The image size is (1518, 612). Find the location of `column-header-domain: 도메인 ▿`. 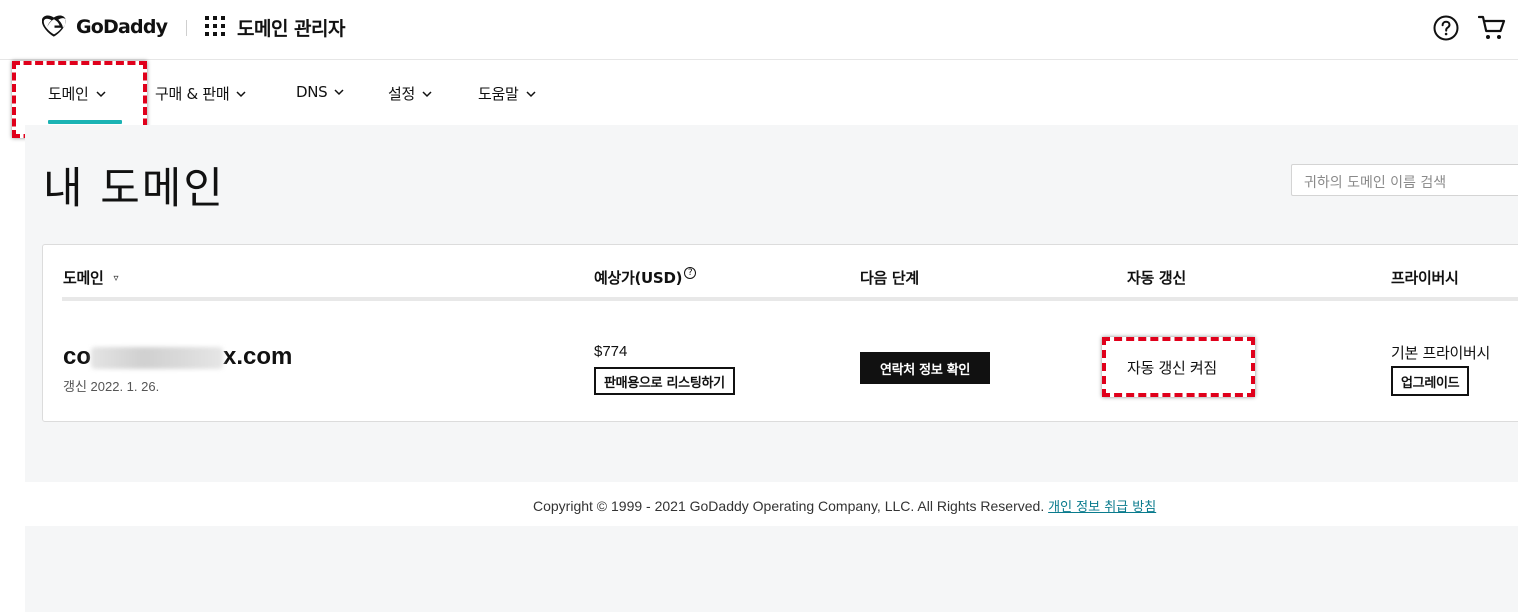

column-header-domain: 도메인 ▿ is located at coordinates (91, 277).